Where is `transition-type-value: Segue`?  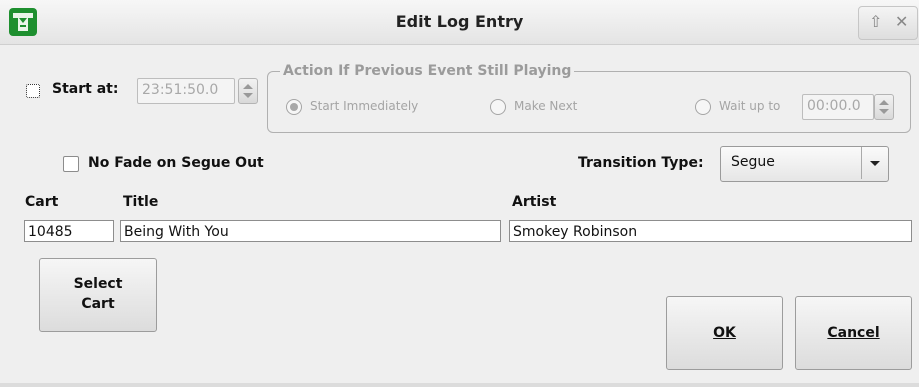
transition-type-value: Segue is located at coordinates (753, 162).